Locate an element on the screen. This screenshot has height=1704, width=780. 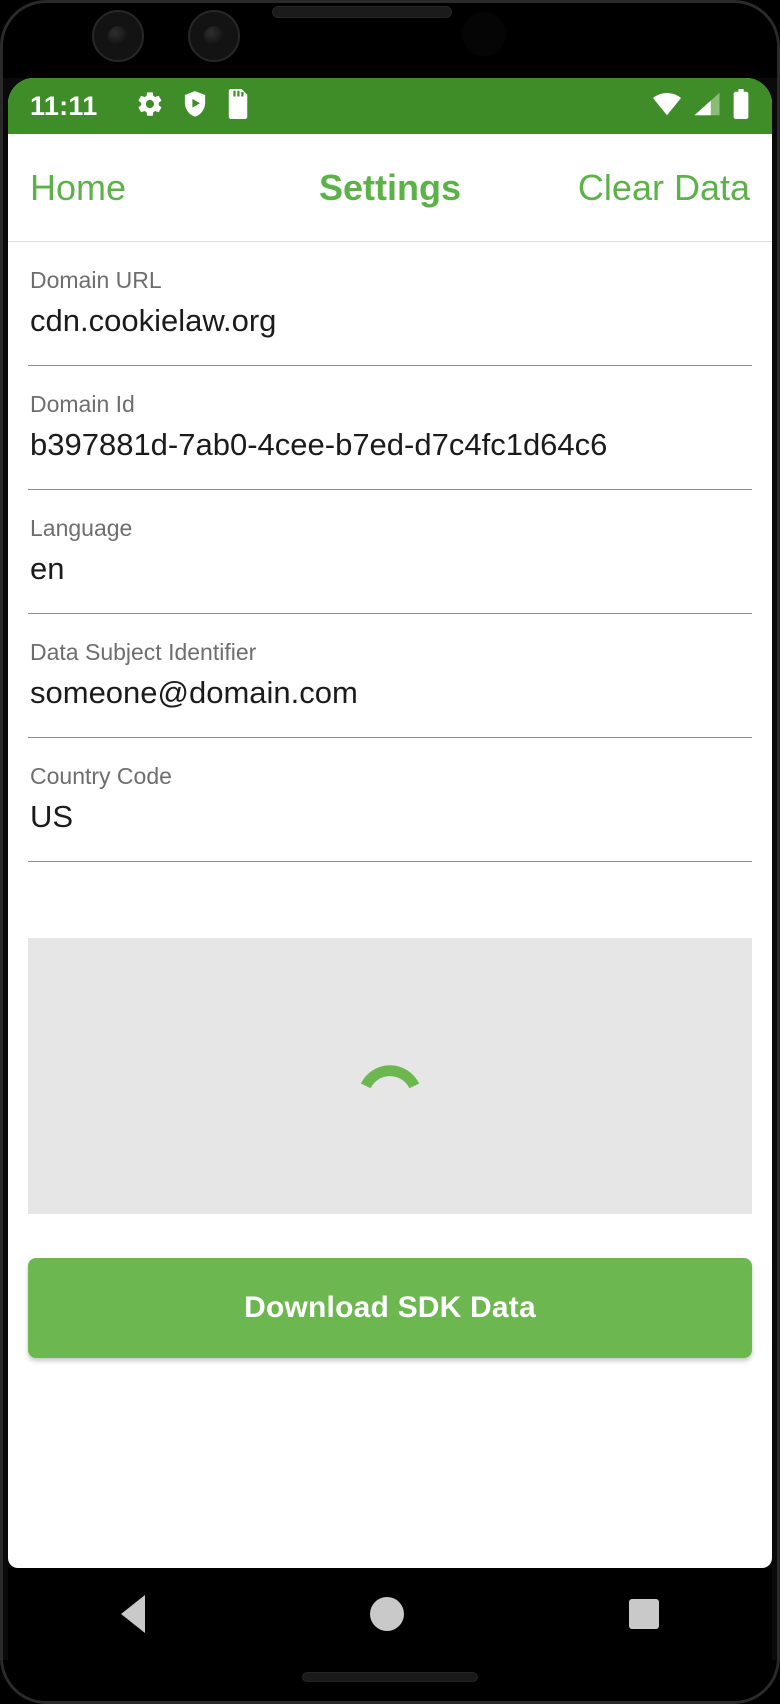
field-language: Language en is located at coordinates (390, 552).